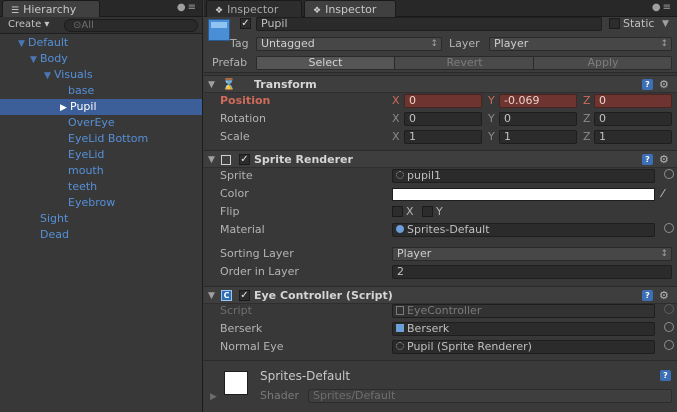  Describe the element at coordinates (633, 137) in the screenshot. I see `scale-z-field: 1` at that location.